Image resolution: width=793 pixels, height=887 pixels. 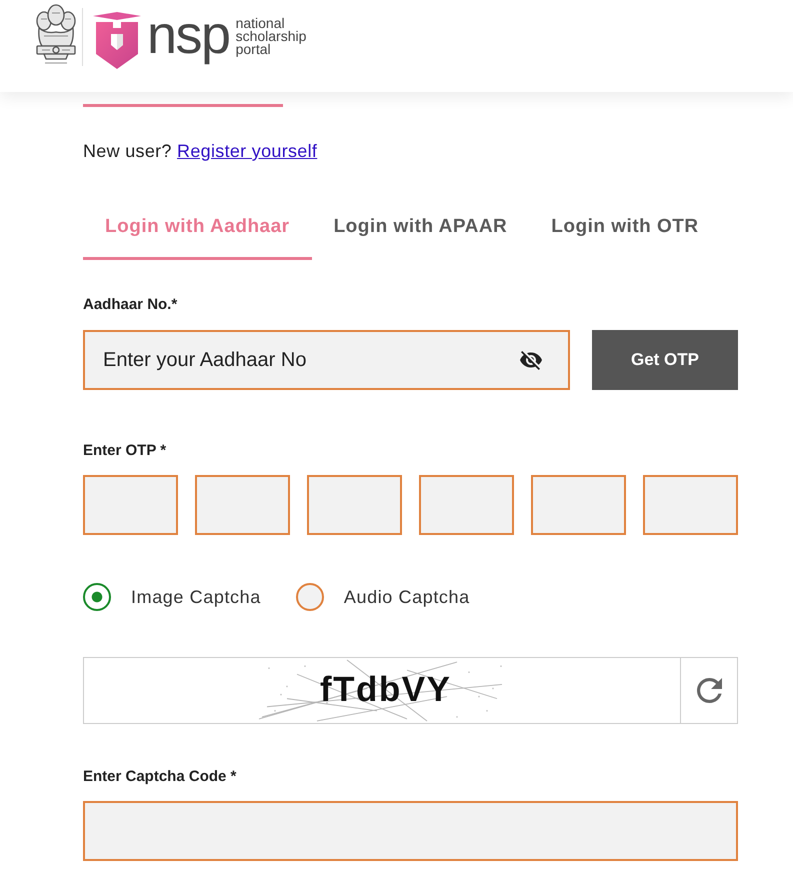 What do you see at coordinates (410, 831) in the screenshot?
I see `captcha-code-input` at bounding box center [410, 831].